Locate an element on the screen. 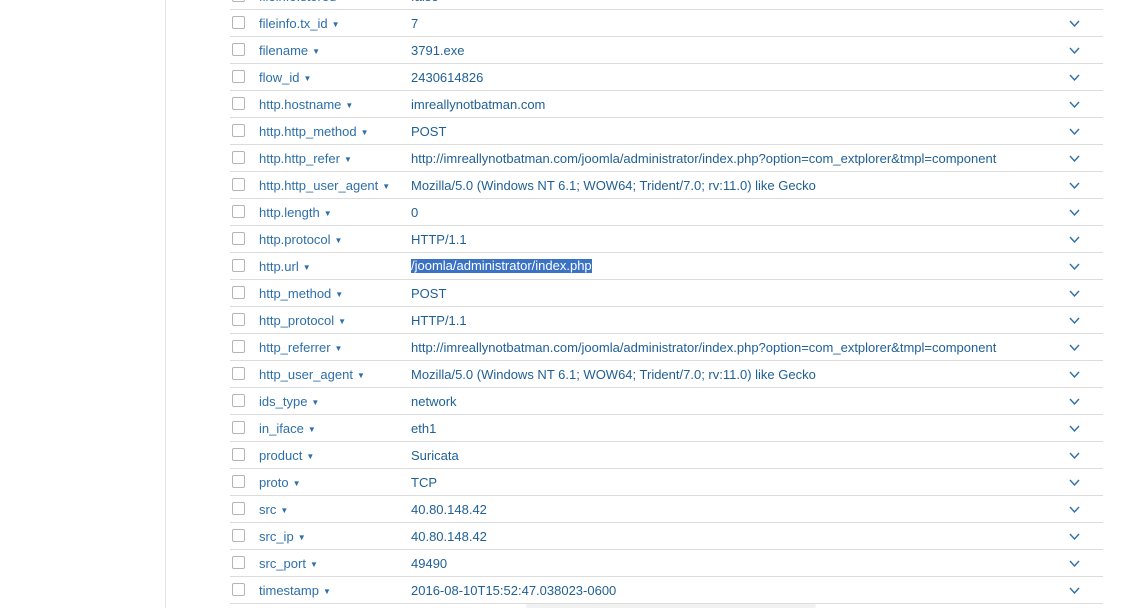  field-name-link: flow_id ▼ is located at coordinates (285, 77).